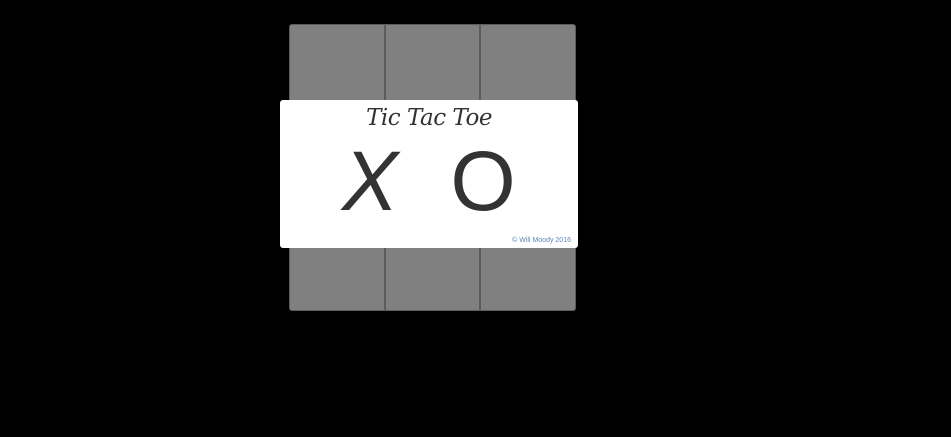 The height and width of the screenshot is (437, 951). Describe the element at coordinates (370, 181) in the screenshot. I see `choose-x-button: X` at that location.